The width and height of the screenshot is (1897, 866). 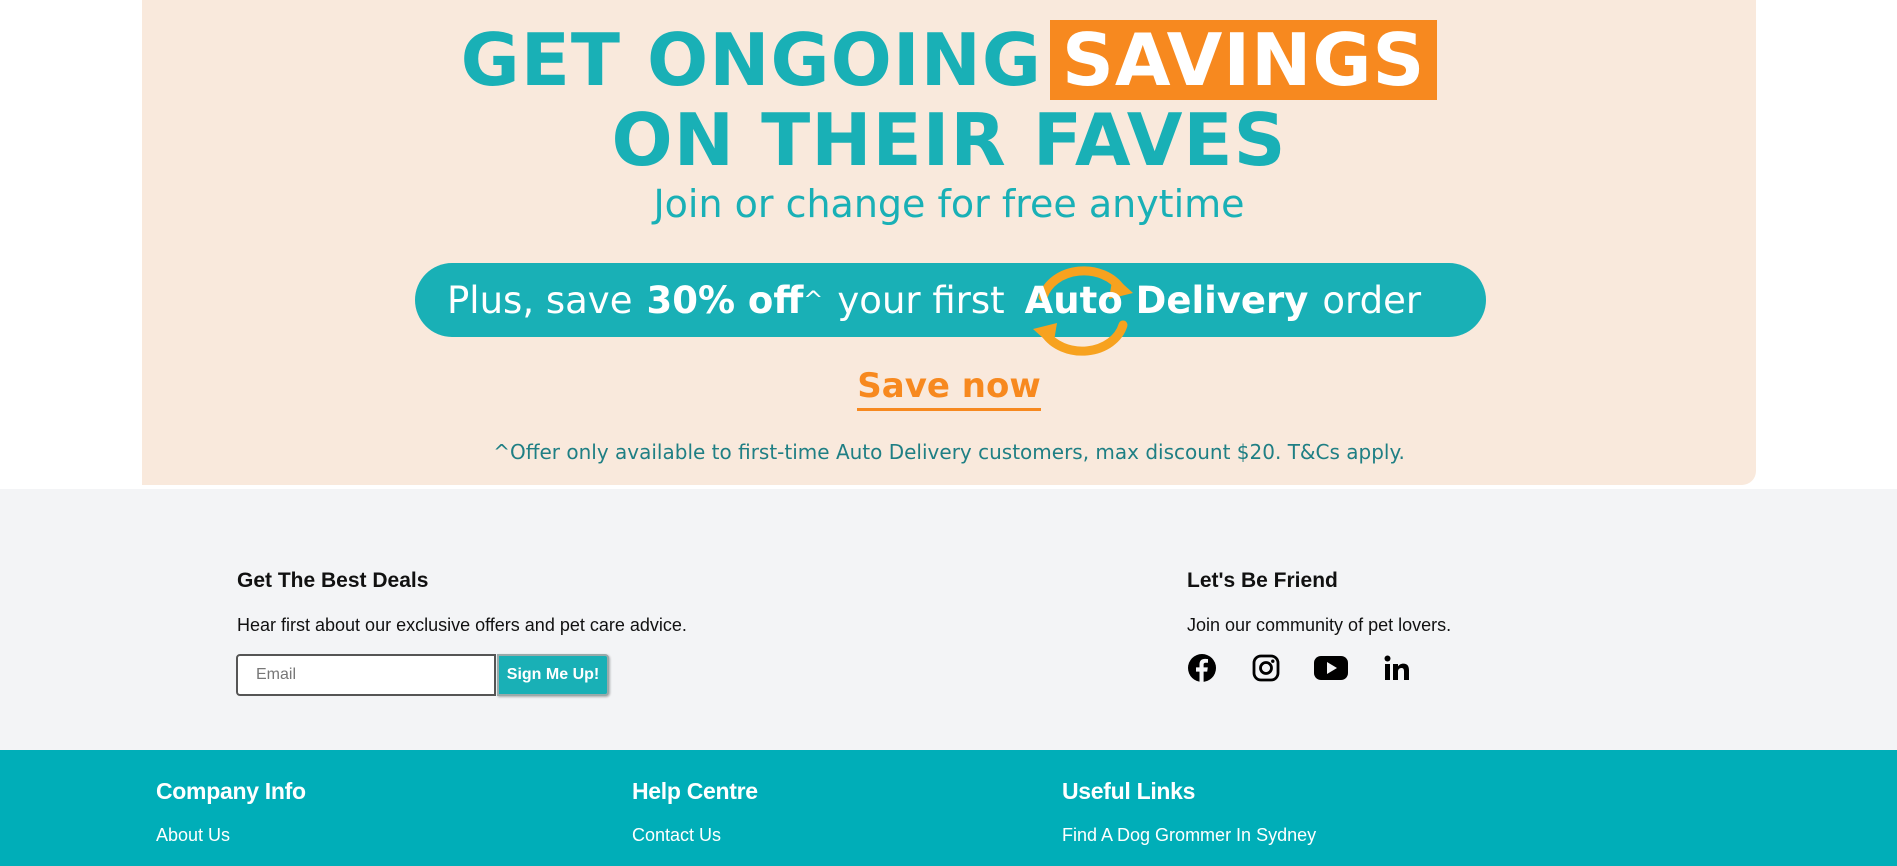 What do you see at coordinates (553, 675) in the screenshot?
I see `sign-up-button: Sign Me Up!` at bounding box center [553, 675].